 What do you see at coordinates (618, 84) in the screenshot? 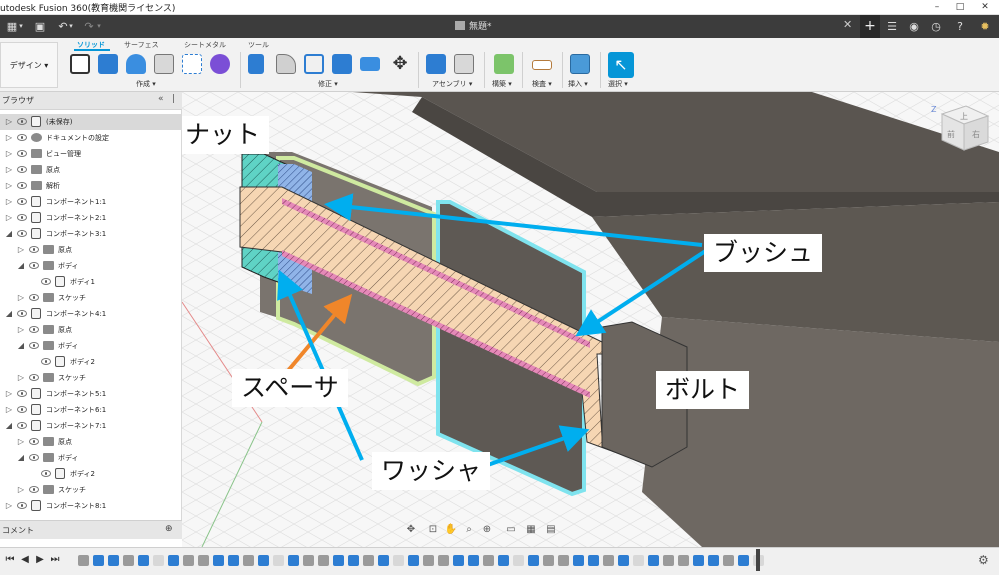
I see `group-select: 選択 ▾` at bounding box center [618, 84].